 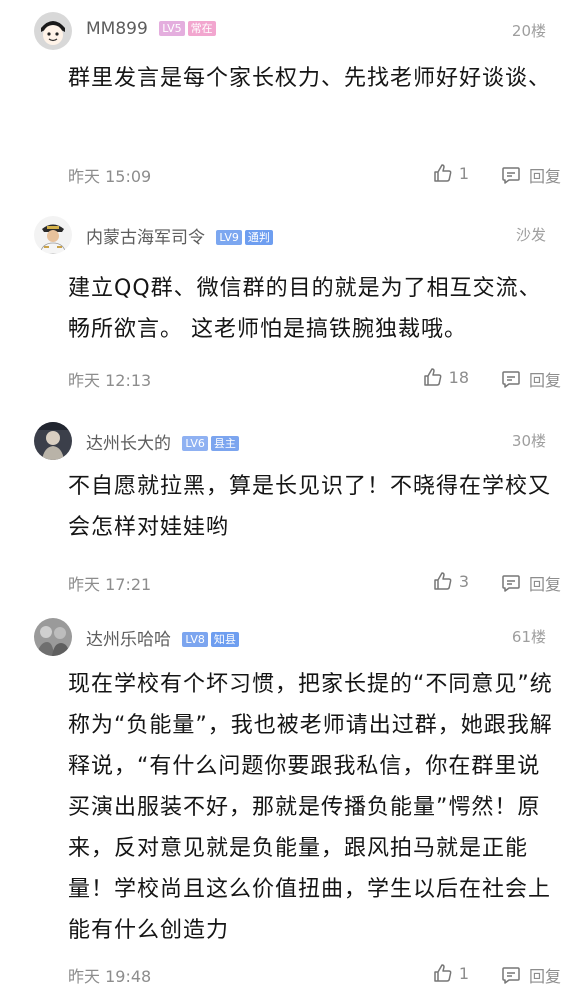 What do you see at coordinates (53, 235) in the screenshot?
I see `navy-officer-avatar` at bounding box center [53, 235].